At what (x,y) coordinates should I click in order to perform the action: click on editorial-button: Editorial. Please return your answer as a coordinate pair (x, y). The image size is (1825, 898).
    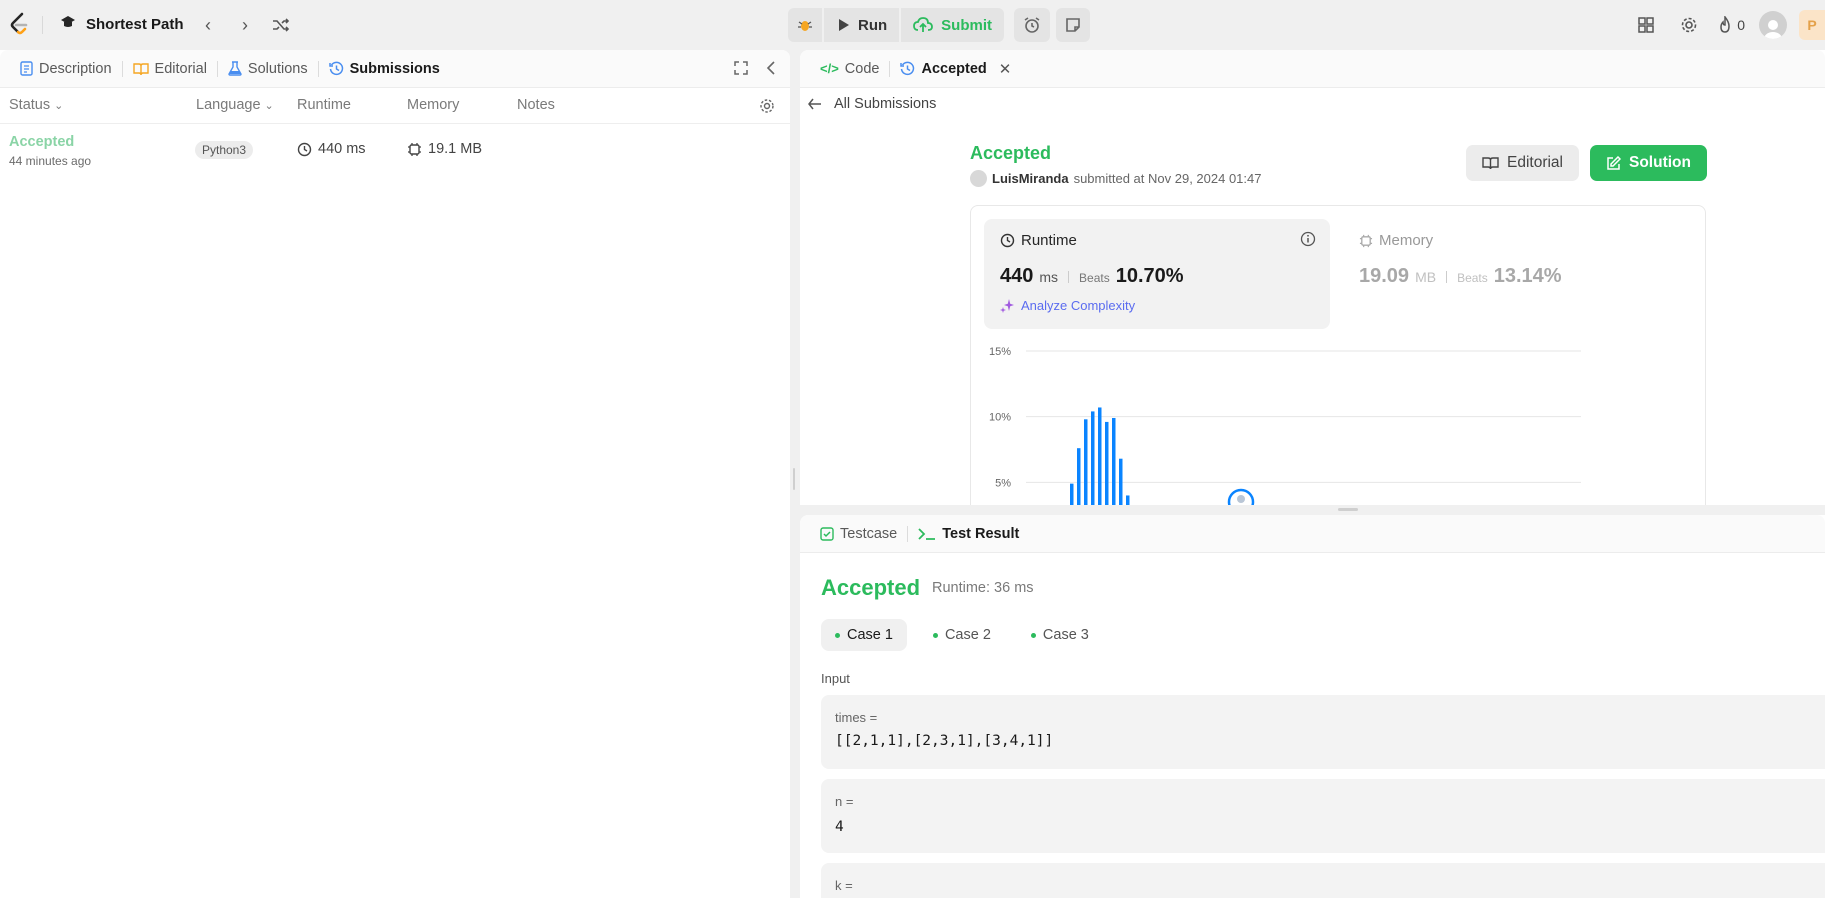
    Looking at the image, I should click on (1522, 163).